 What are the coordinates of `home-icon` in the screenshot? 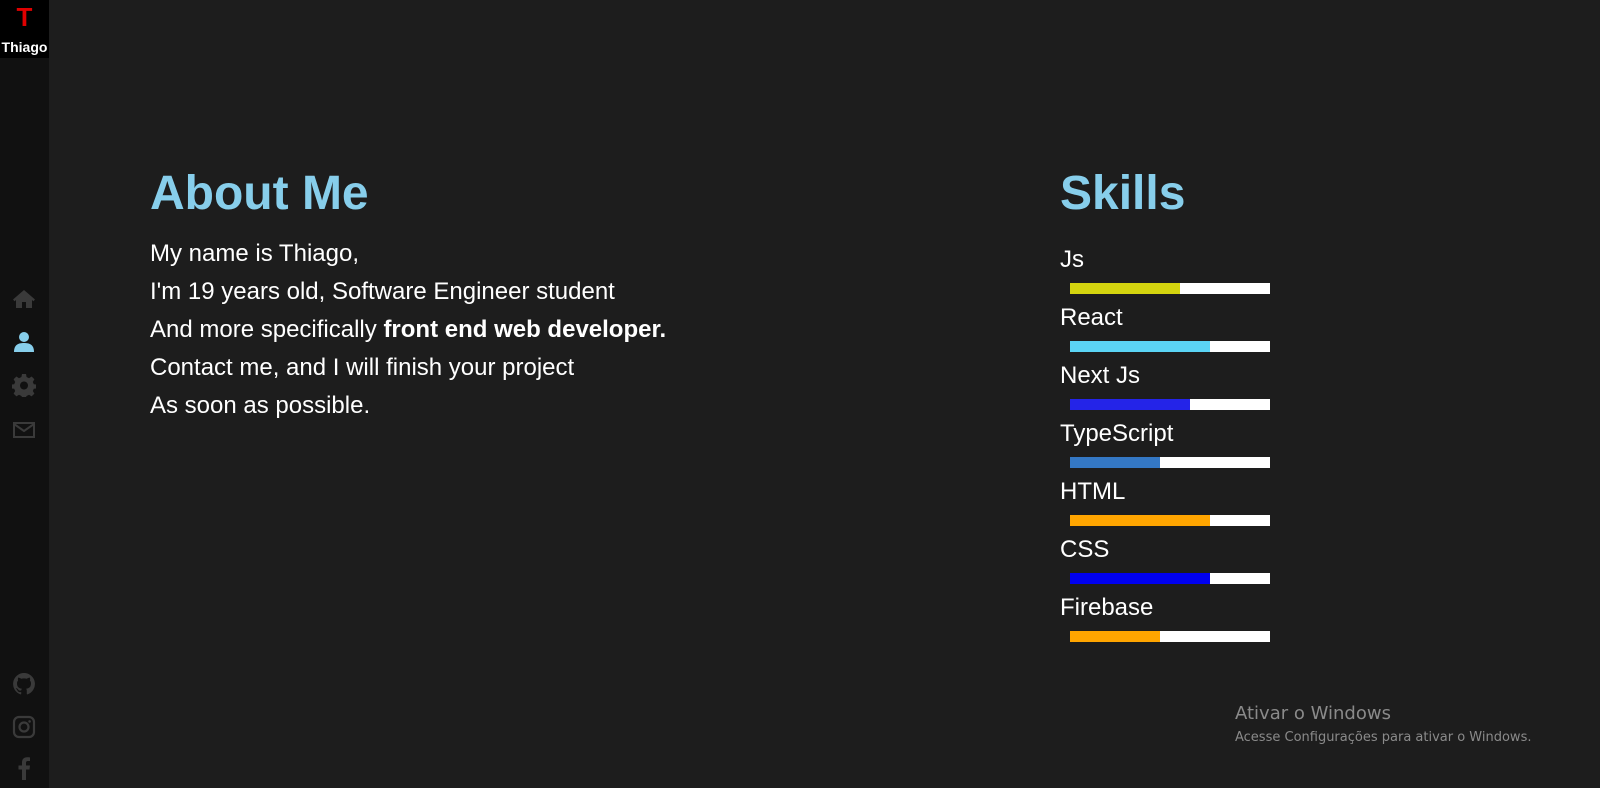 It's located at (24, 299).